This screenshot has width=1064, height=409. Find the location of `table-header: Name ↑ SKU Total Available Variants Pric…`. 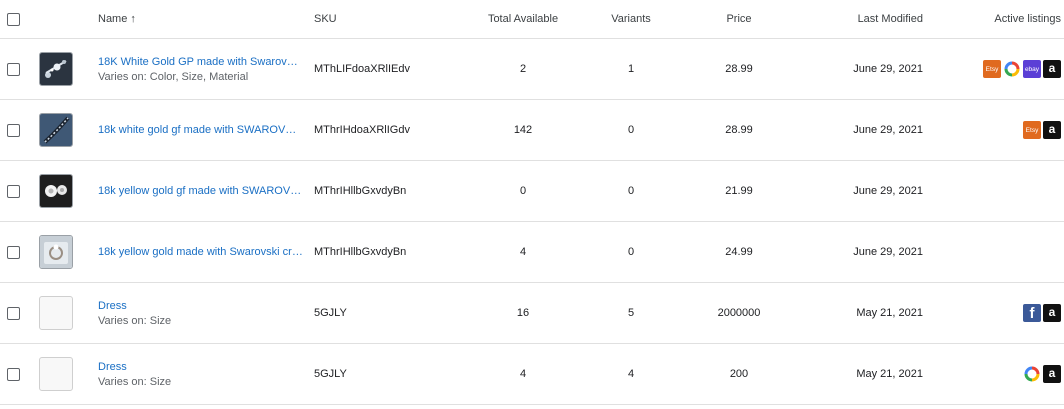

table-header: Name ↑ SKU Total Available Variants Pric… is located at coordinates (532, 19).